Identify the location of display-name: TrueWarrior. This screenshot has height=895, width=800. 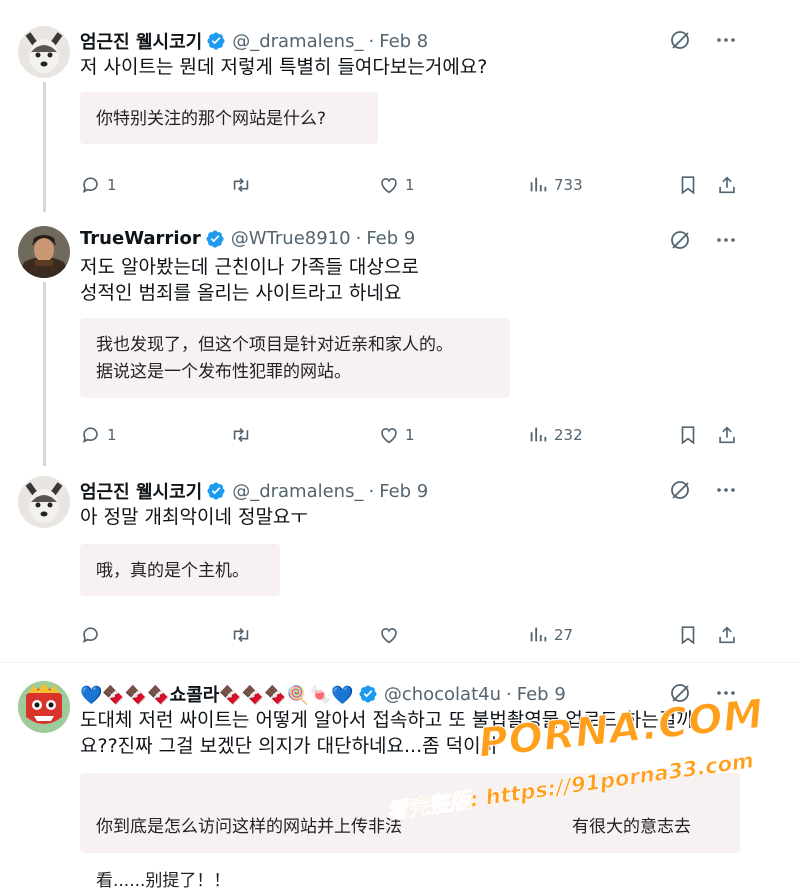
(140, 238).